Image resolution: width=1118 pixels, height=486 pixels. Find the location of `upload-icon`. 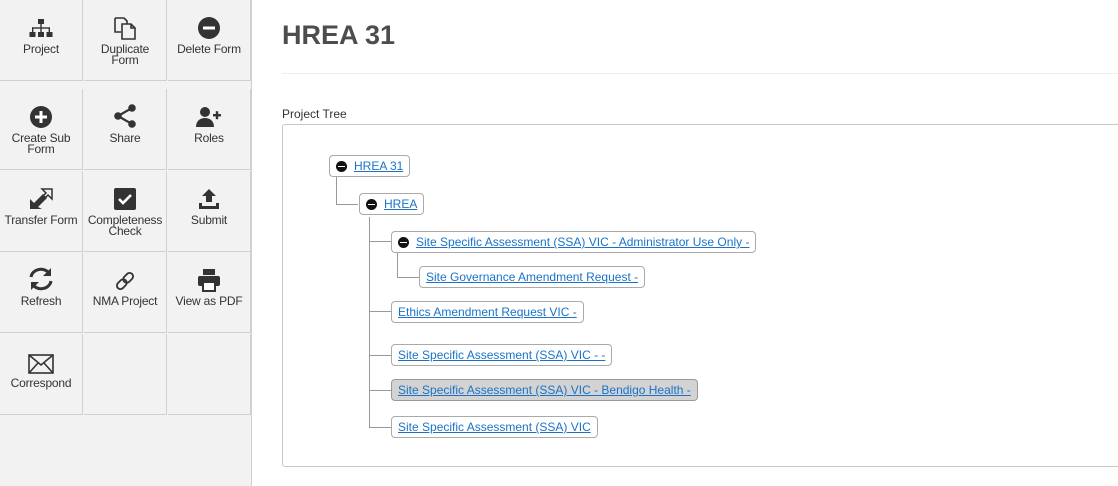

upload-icon is located at coordinates (209, 193).